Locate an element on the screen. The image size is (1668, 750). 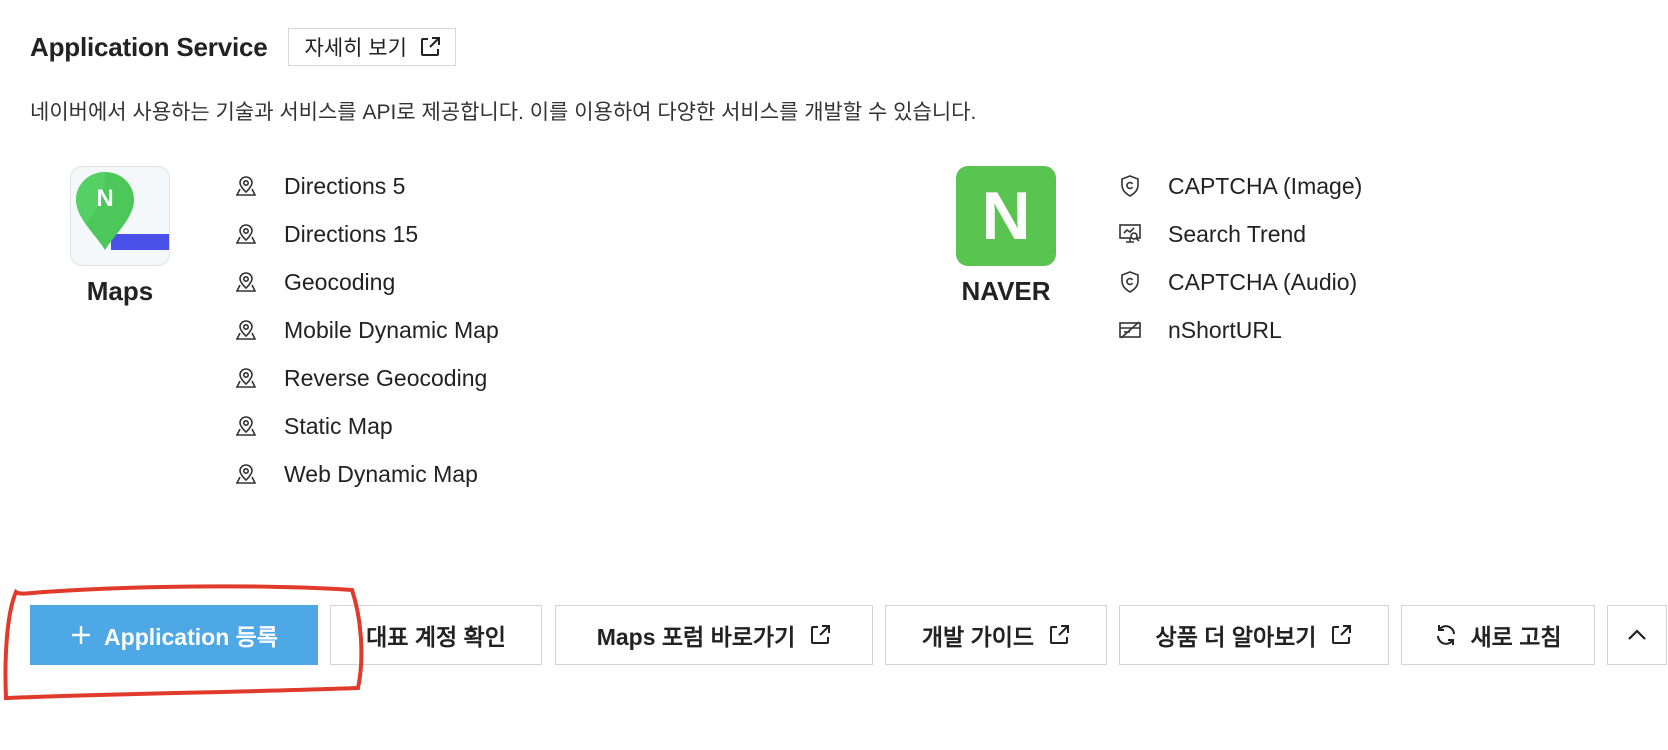
list-item: Mobile Dynamic Map is located at coordinates (366, 330).